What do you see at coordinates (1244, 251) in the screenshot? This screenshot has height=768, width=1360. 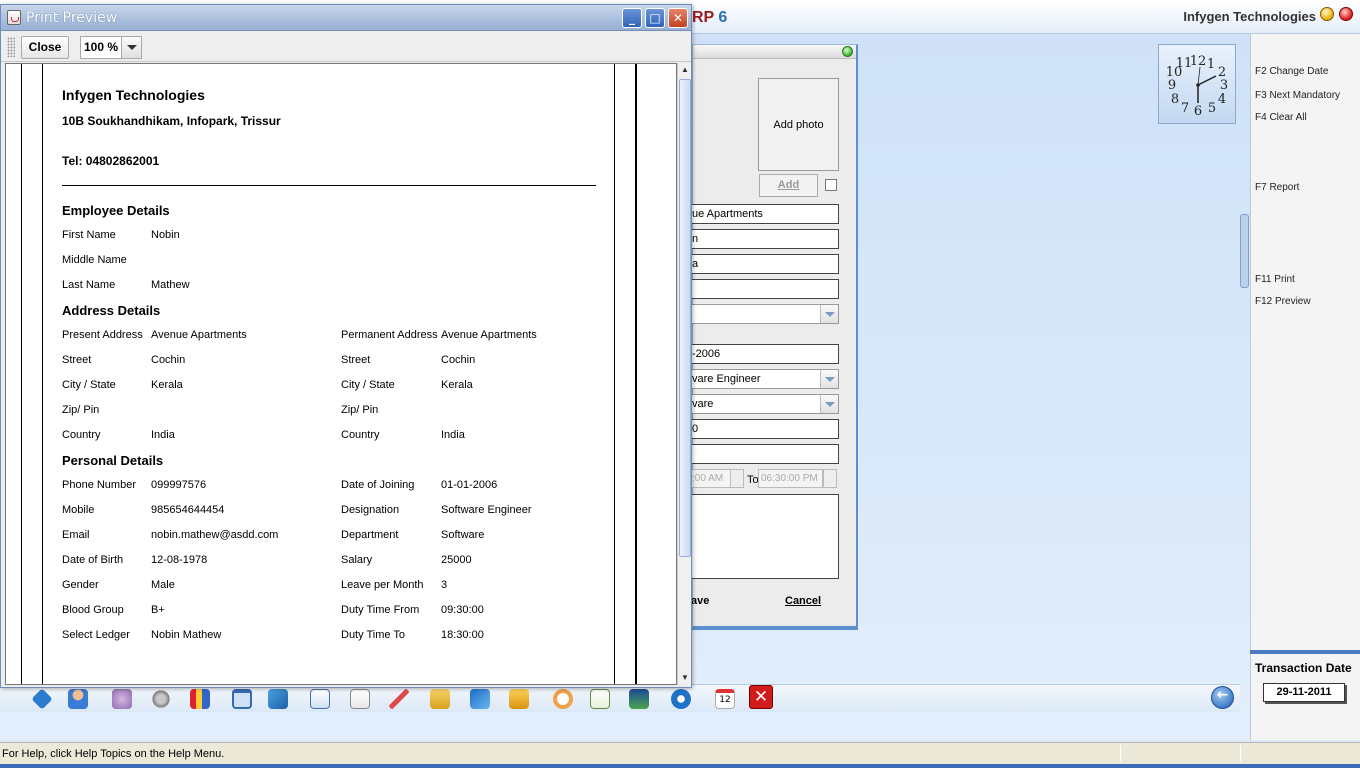 I see `panel-collapse-handle` at bounding box center [1244, 251].